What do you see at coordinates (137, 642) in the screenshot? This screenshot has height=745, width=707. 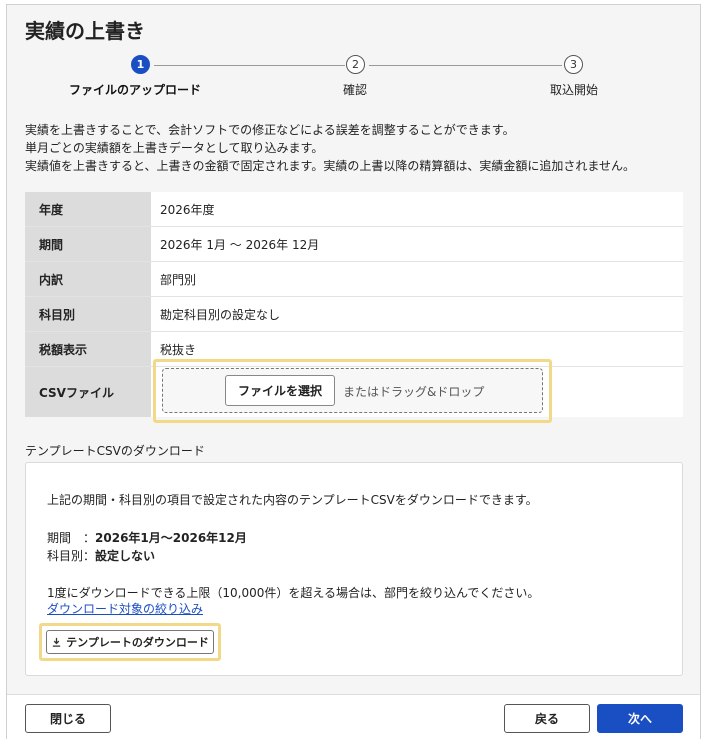 I see `template-download-label: テンプレートのダウンロード` at bounding box center [137, 642].